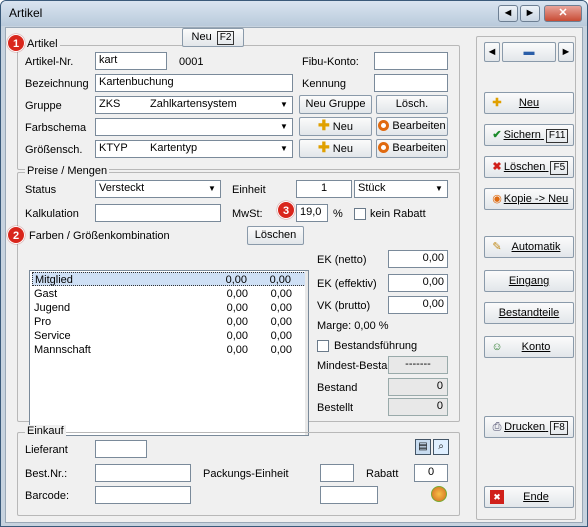 This screenshot has height=527, width=588. What do you see at coordinates (418, 305) in the screenshot?
I see `vk-brutto-input: 0,00` at bounding box center [418, 305].